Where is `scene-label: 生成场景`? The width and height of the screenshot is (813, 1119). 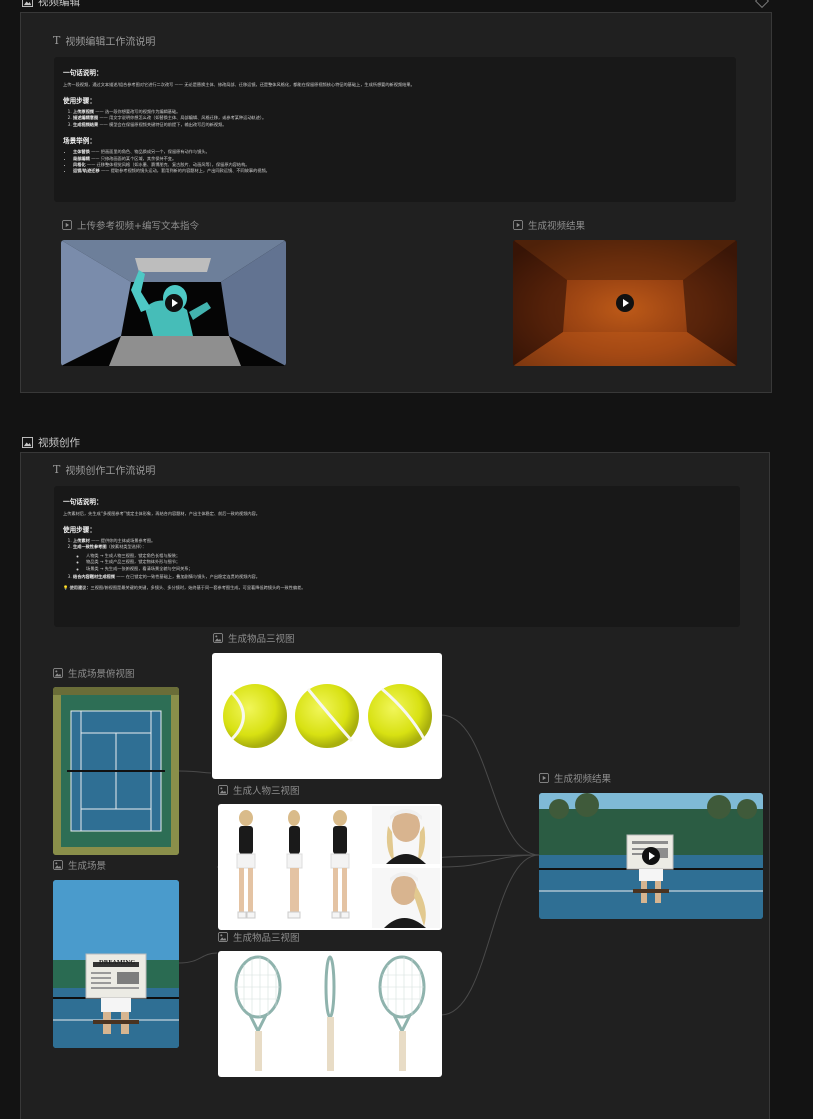
scene-label: 生成场景 is located at coordinates (79, 865).